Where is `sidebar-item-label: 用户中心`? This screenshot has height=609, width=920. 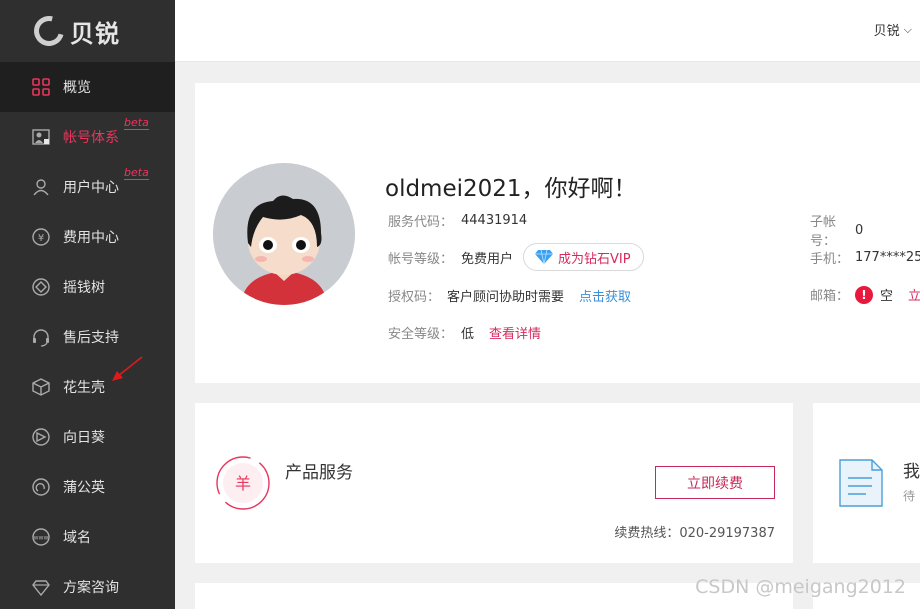
sidebar-item-label: 用户中心 is located at coordinates (91, 188).